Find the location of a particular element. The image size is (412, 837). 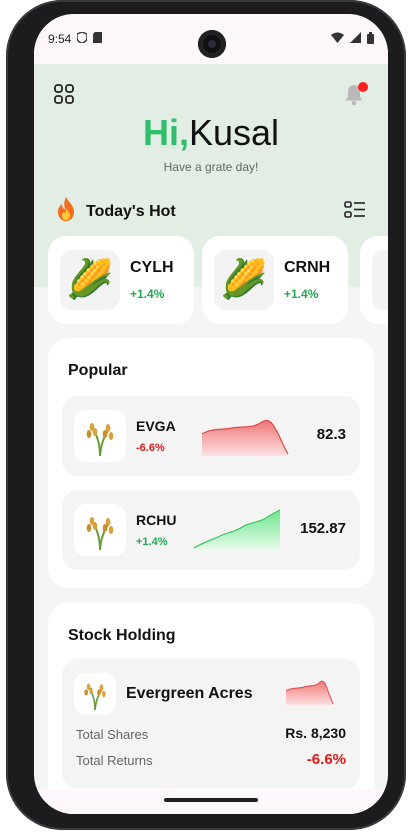

stock-symbol: RCHU is located at coordinates (156, 520).